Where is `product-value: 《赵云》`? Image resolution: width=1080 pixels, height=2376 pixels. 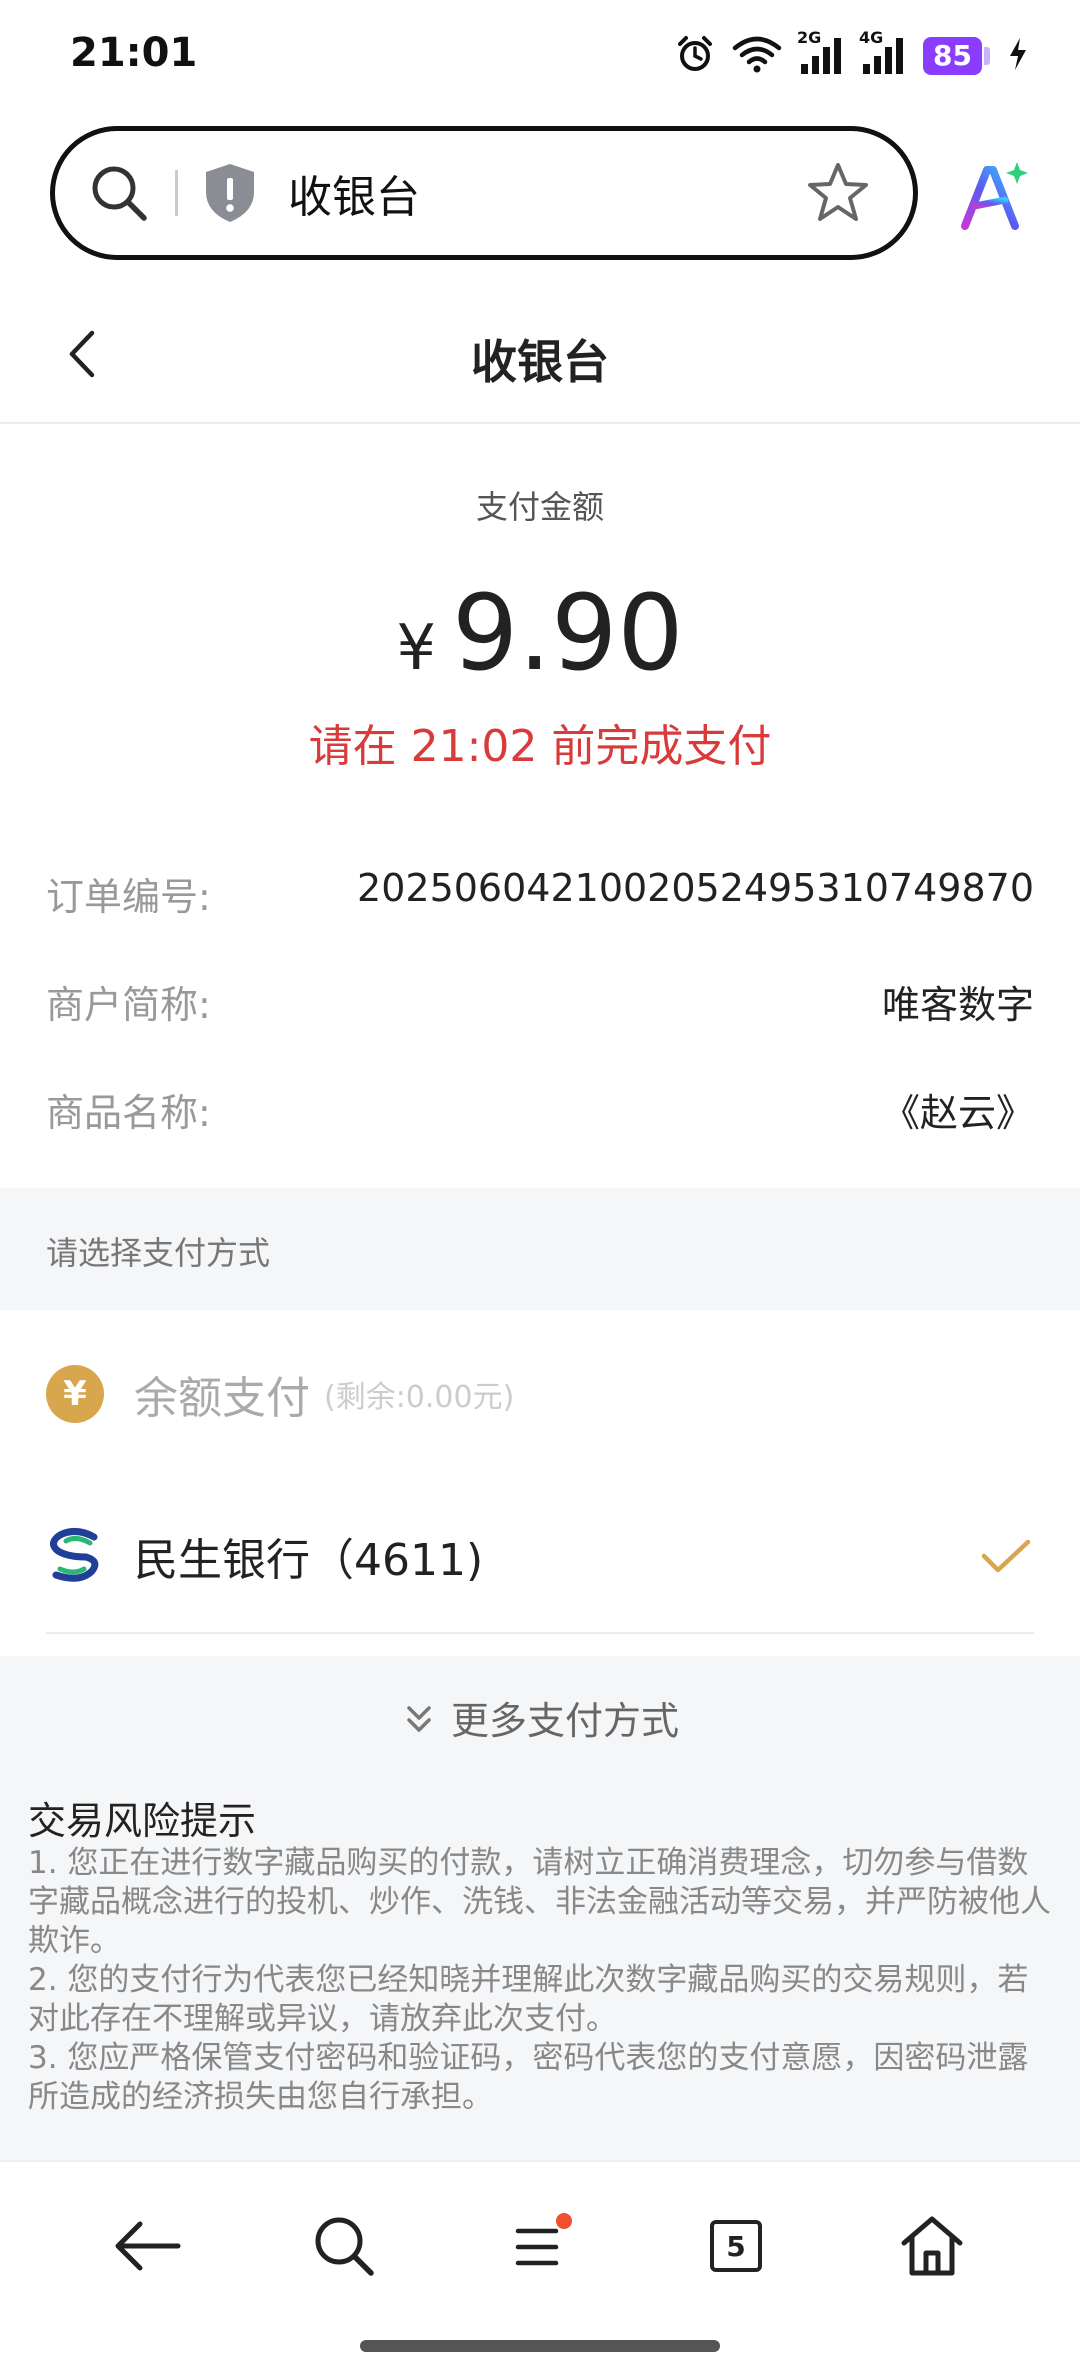 product-value: 《赵云》 is located at coordinates (957, 1113).